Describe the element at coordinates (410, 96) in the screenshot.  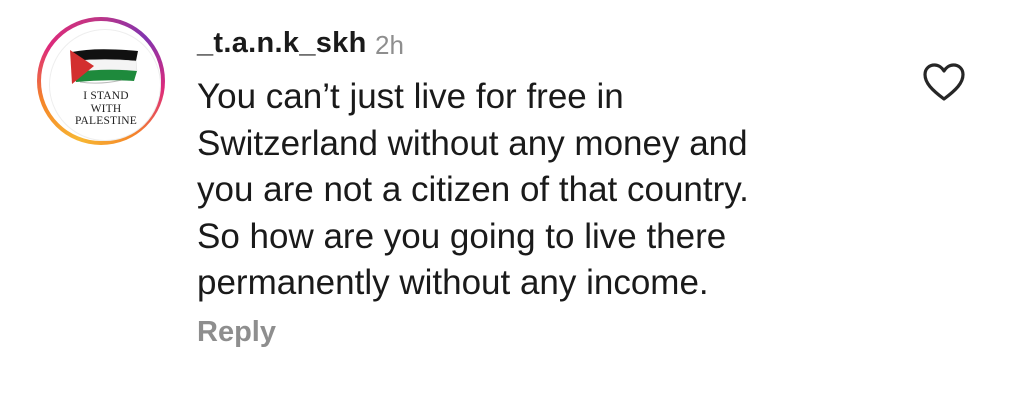
I see `comment-text-line: You can’t just live for free in` at that location.